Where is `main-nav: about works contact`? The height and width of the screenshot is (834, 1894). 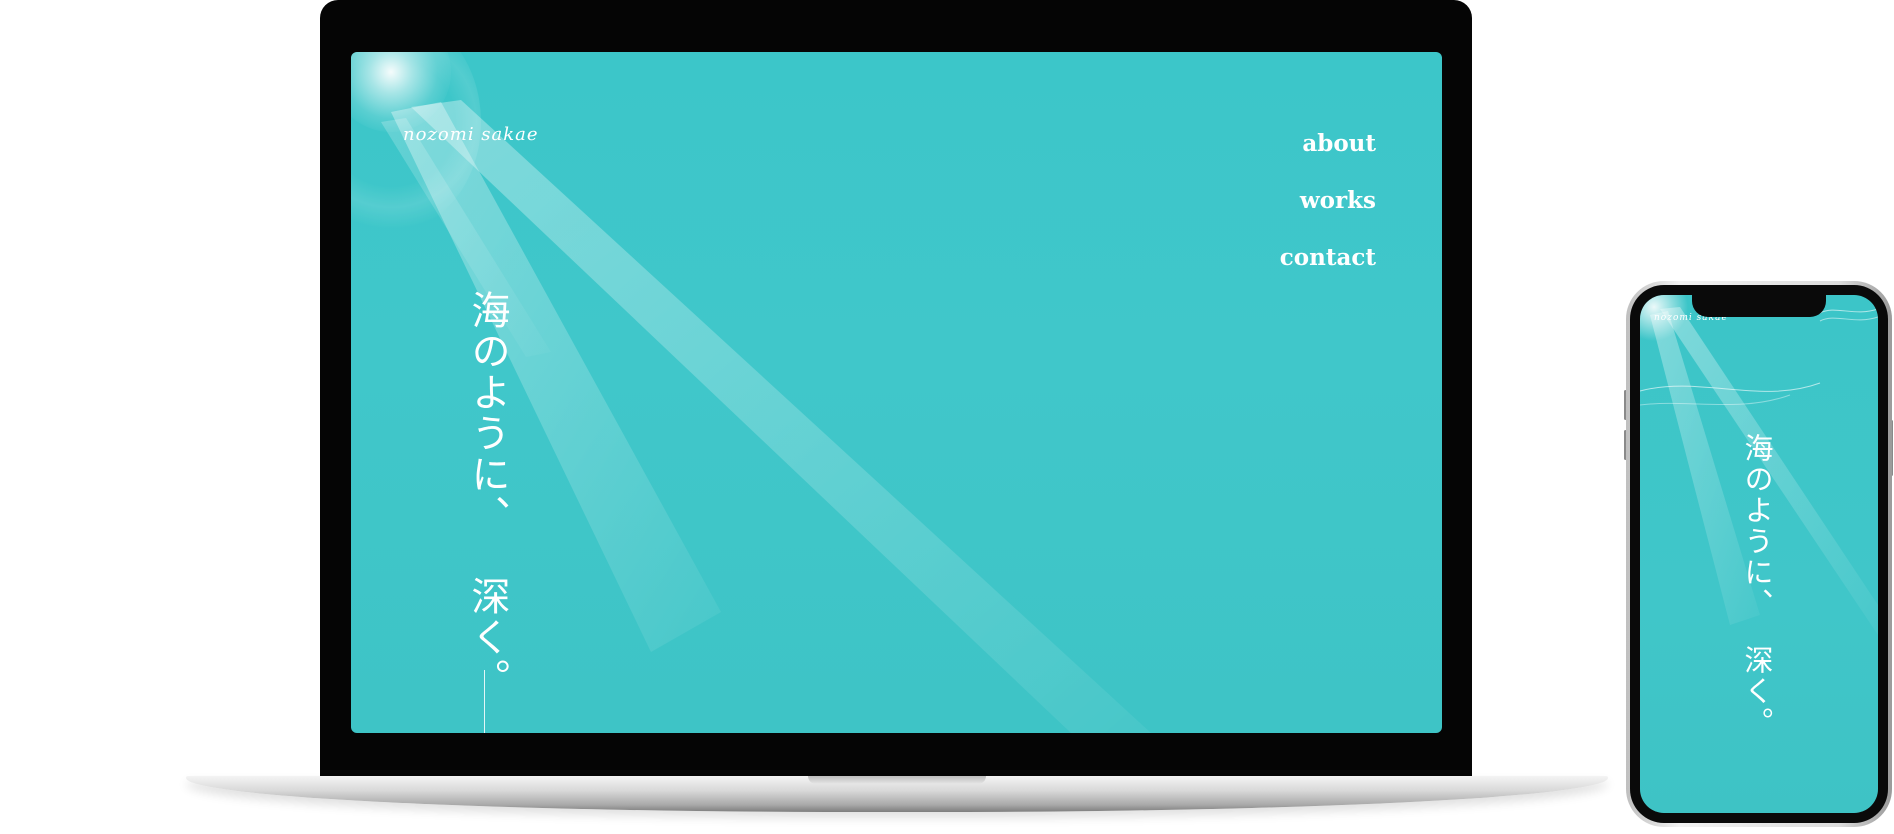 main-nav: about works contact is located at coordinates (1328, 200).